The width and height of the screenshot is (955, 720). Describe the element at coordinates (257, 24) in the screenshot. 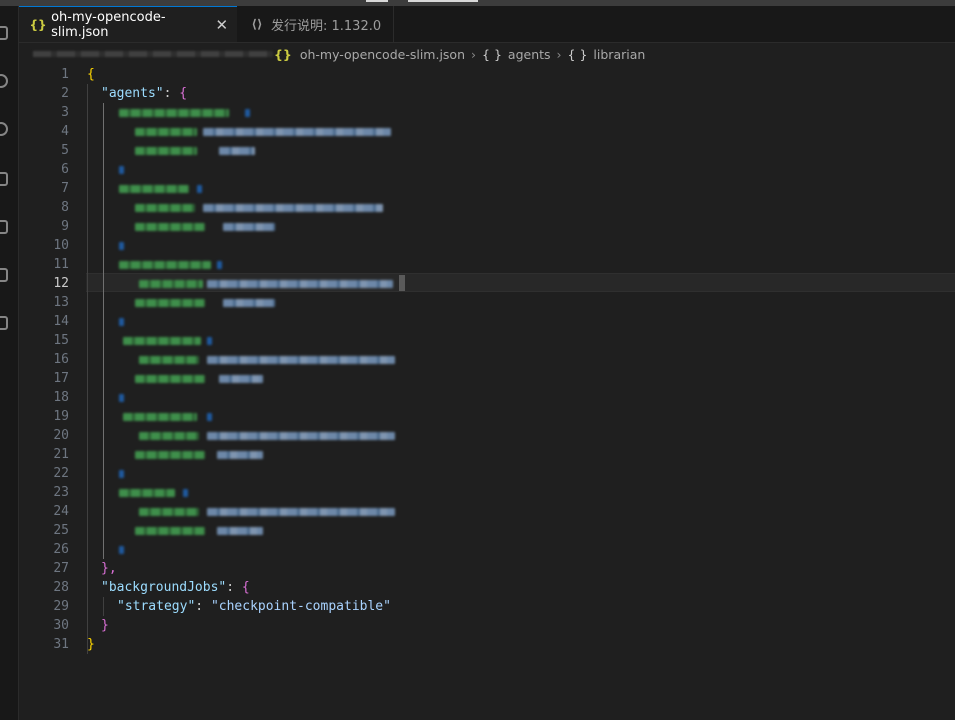

I see `vscode-icon: ⟨⟩` at that location.